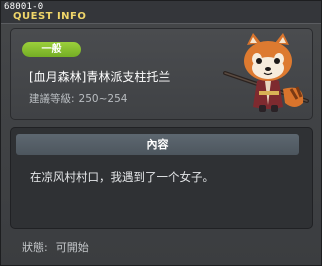 The image size is (322, 266). I want to click on recommended-level: 建議等級: 250~254, so click(78, 98).